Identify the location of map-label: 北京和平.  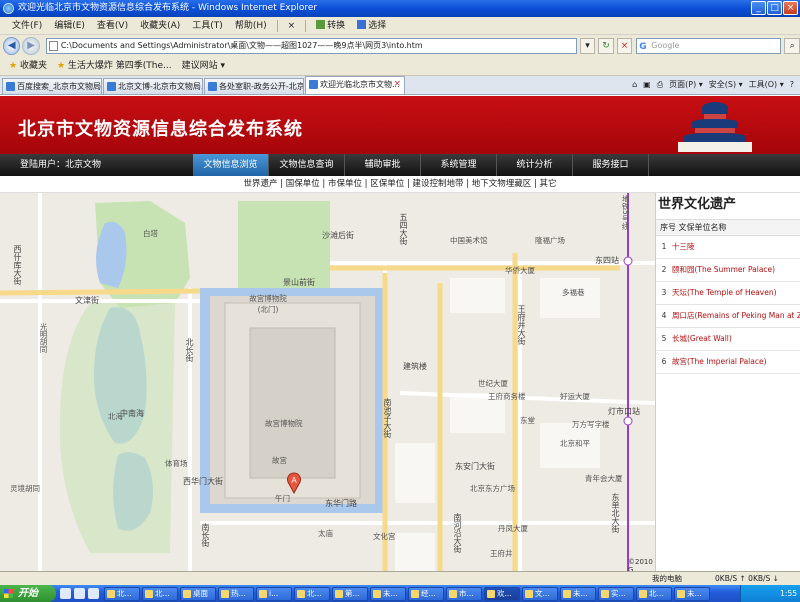
(575, 443).